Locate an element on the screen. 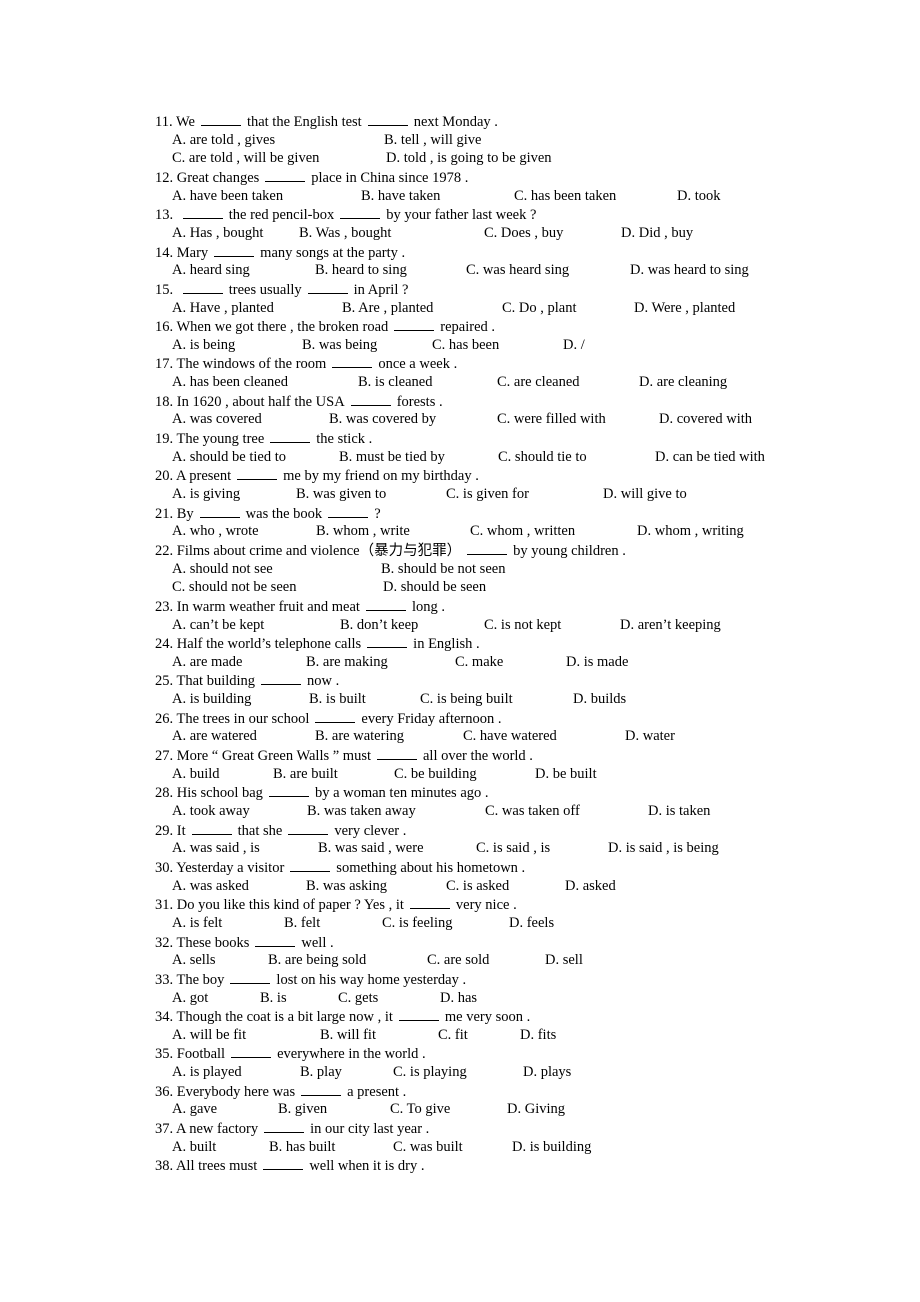  answer-option-d: D. builds is located at coordinates (600, 699).